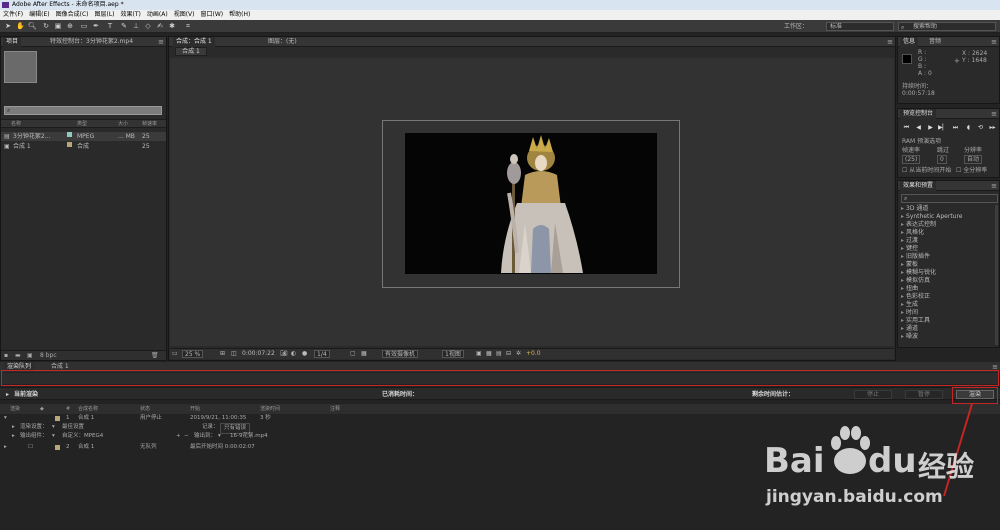 The width and height of the screenshot is (1000, 530). What do you see at coordinates (453, 354) in the screenshot?
I see `view-layout-select: 1视图` at bounding box center [453, 354].